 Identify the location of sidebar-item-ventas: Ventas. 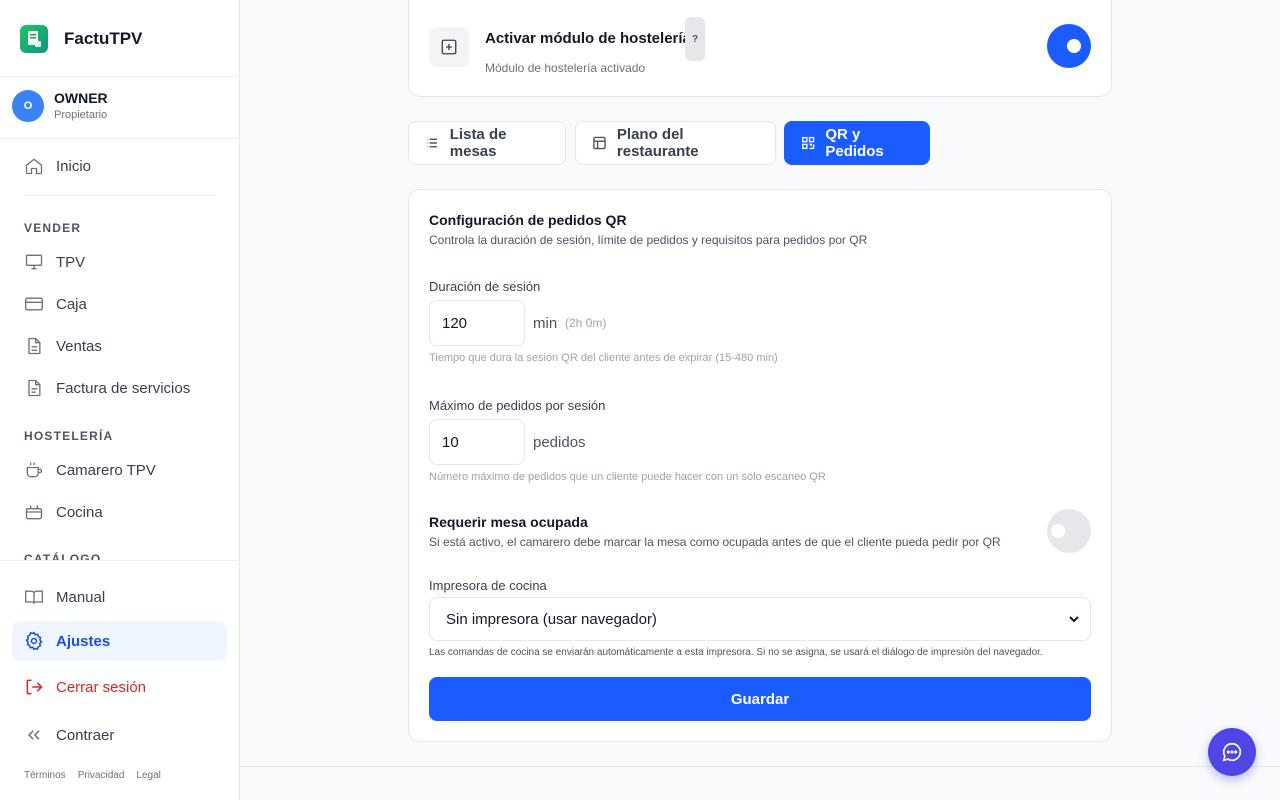
(119, 346).